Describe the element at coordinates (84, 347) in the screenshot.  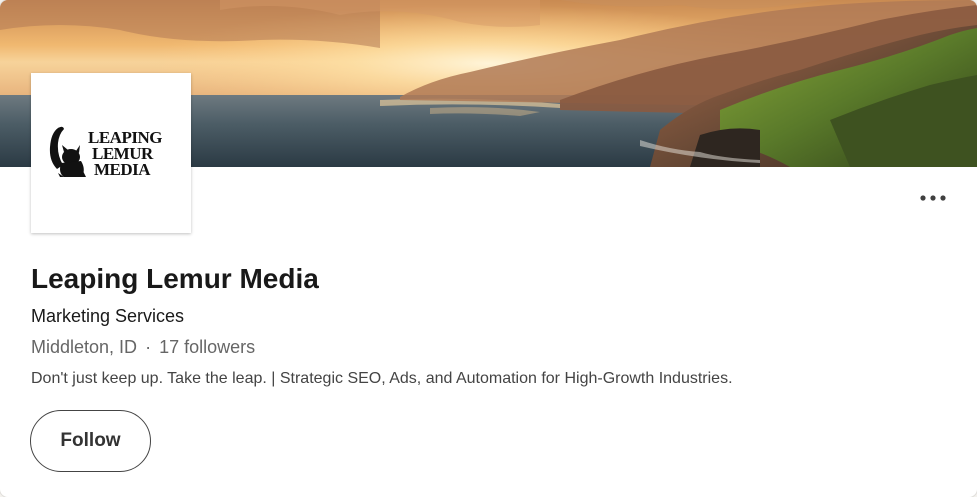
I see `company-location: Middleton, ID` at that location.